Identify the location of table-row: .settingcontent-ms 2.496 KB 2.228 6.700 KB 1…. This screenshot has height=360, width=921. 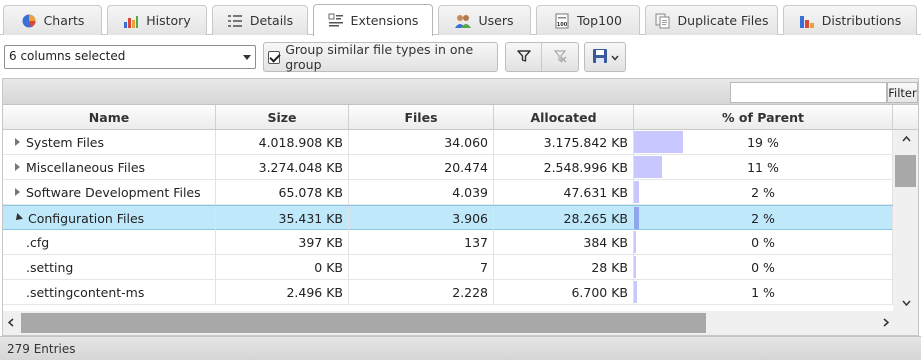
(448, 292).